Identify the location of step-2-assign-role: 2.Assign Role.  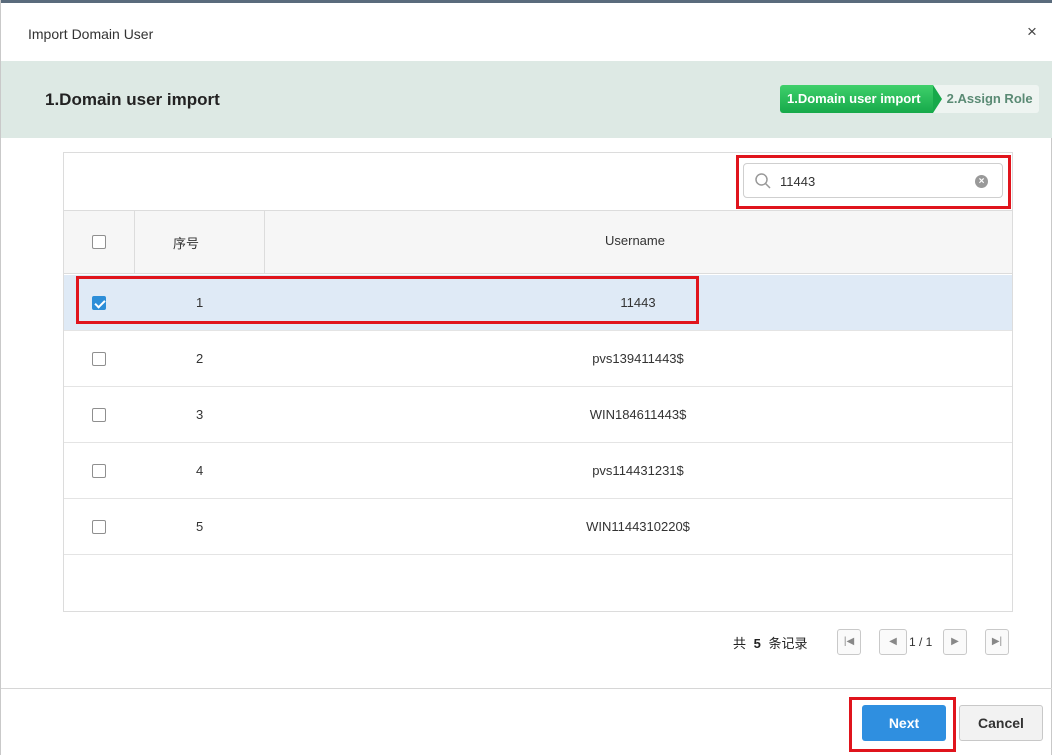
(985, 99).